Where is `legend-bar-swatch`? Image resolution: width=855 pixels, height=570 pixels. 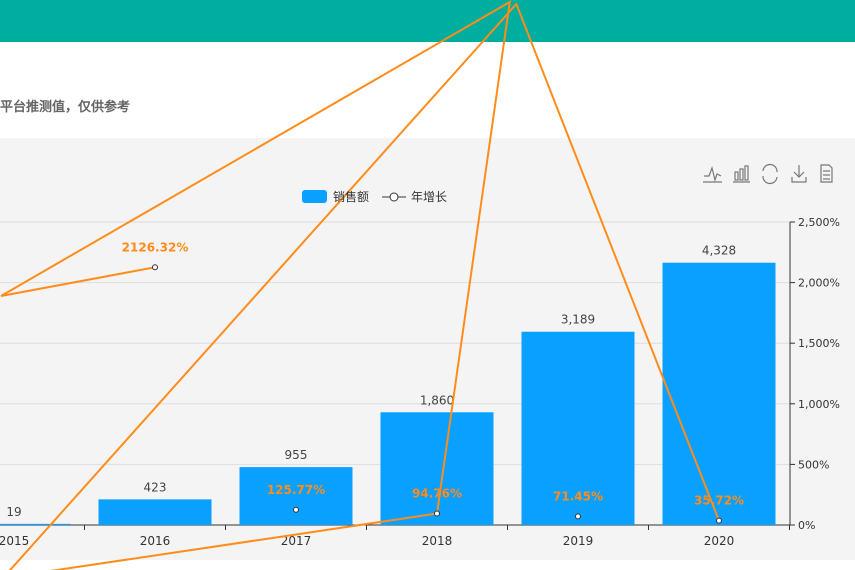
legend-bar-swatch is located at coordinates (314, 196).